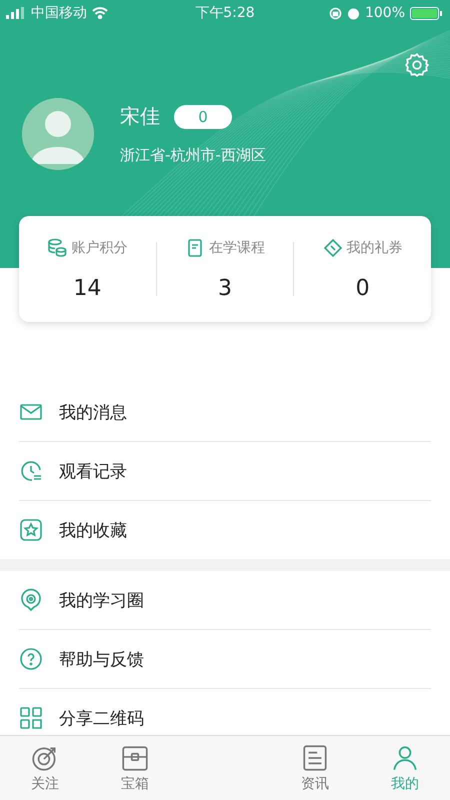 Image resolution: width=450 pixels, height=800 pixels. I want to click on user-name: 宋佳, so click(140, 116).